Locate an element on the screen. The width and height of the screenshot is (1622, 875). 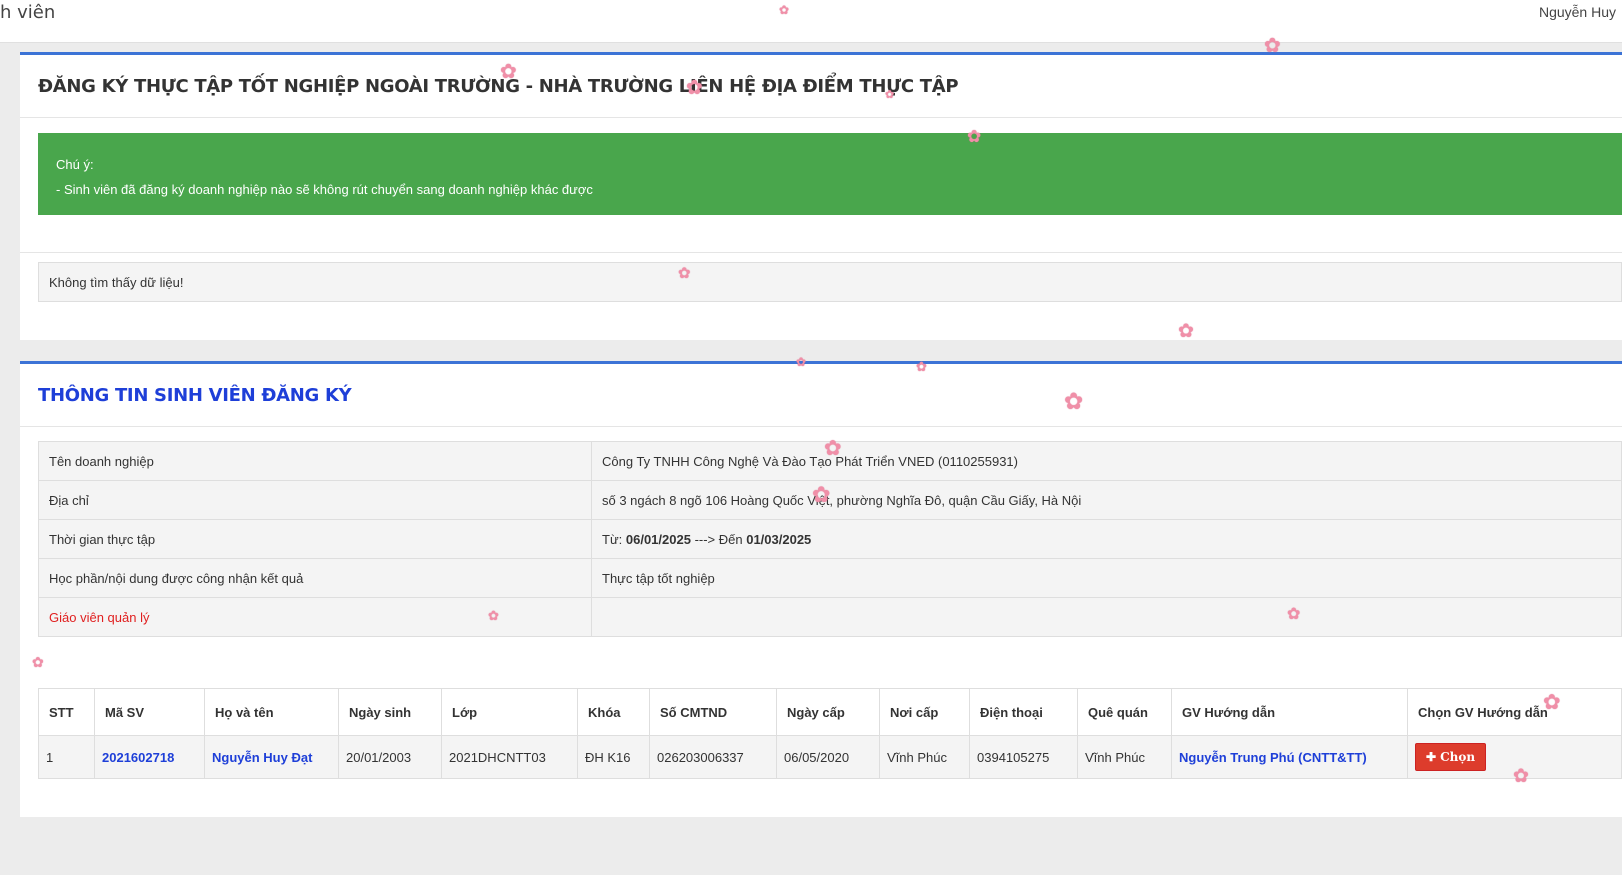
column-header: Lớp is located at coordinates (509, 712).